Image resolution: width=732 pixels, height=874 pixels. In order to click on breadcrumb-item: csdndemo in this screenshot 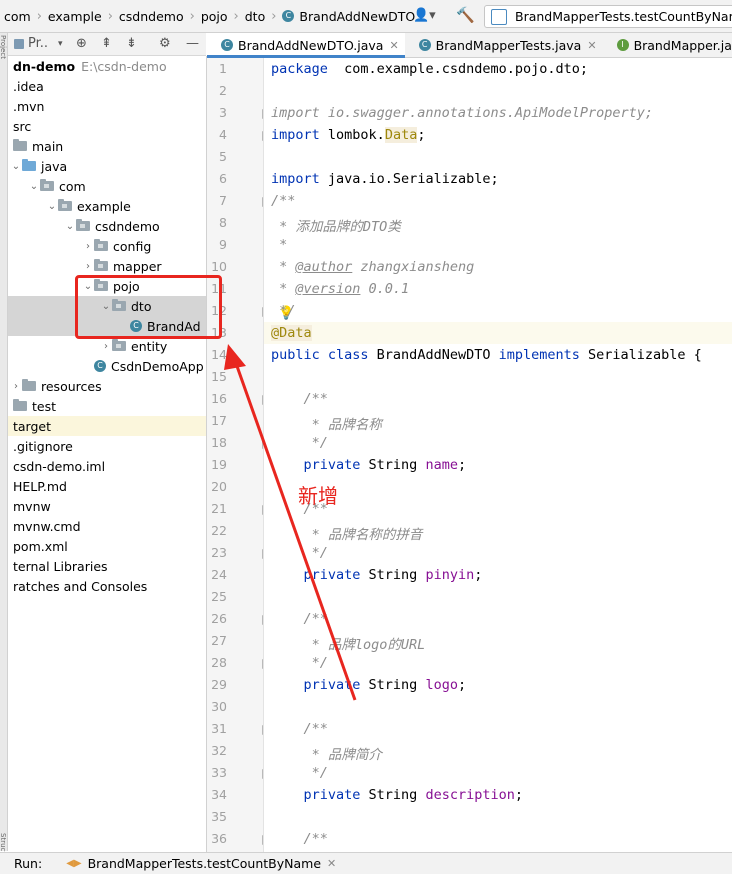, I will do `click(151, 16)`.